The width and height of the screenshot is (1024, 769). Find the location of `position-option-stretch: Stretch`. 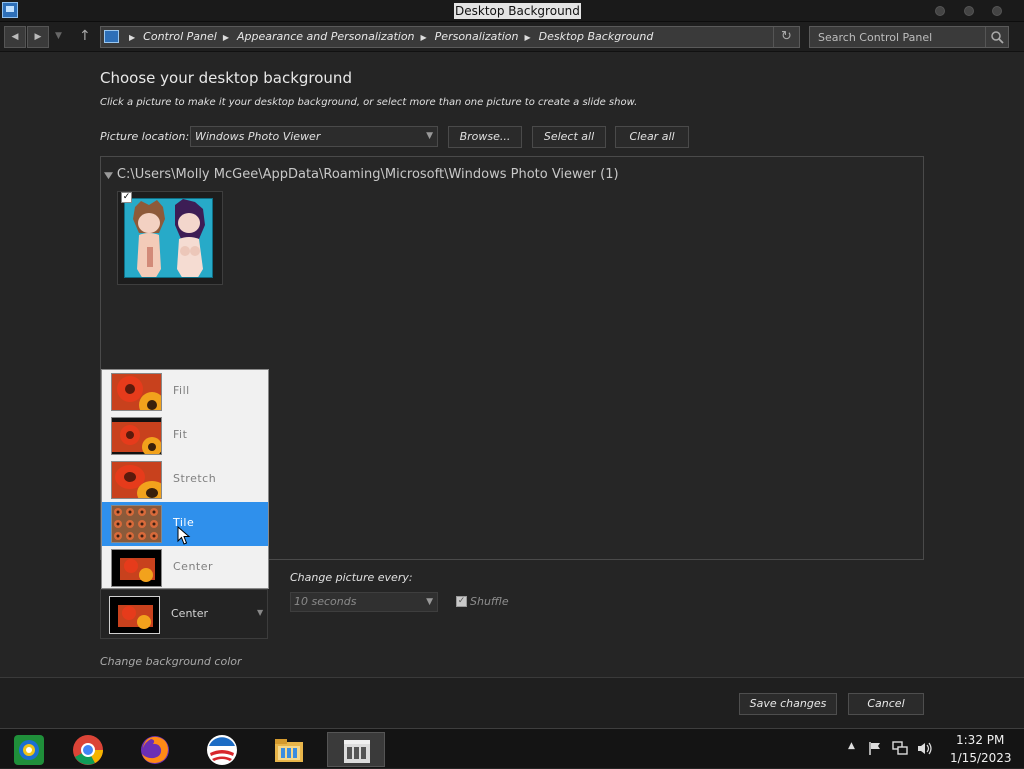

position-option-stretch: Stretch is located at coordinates (185, 480).